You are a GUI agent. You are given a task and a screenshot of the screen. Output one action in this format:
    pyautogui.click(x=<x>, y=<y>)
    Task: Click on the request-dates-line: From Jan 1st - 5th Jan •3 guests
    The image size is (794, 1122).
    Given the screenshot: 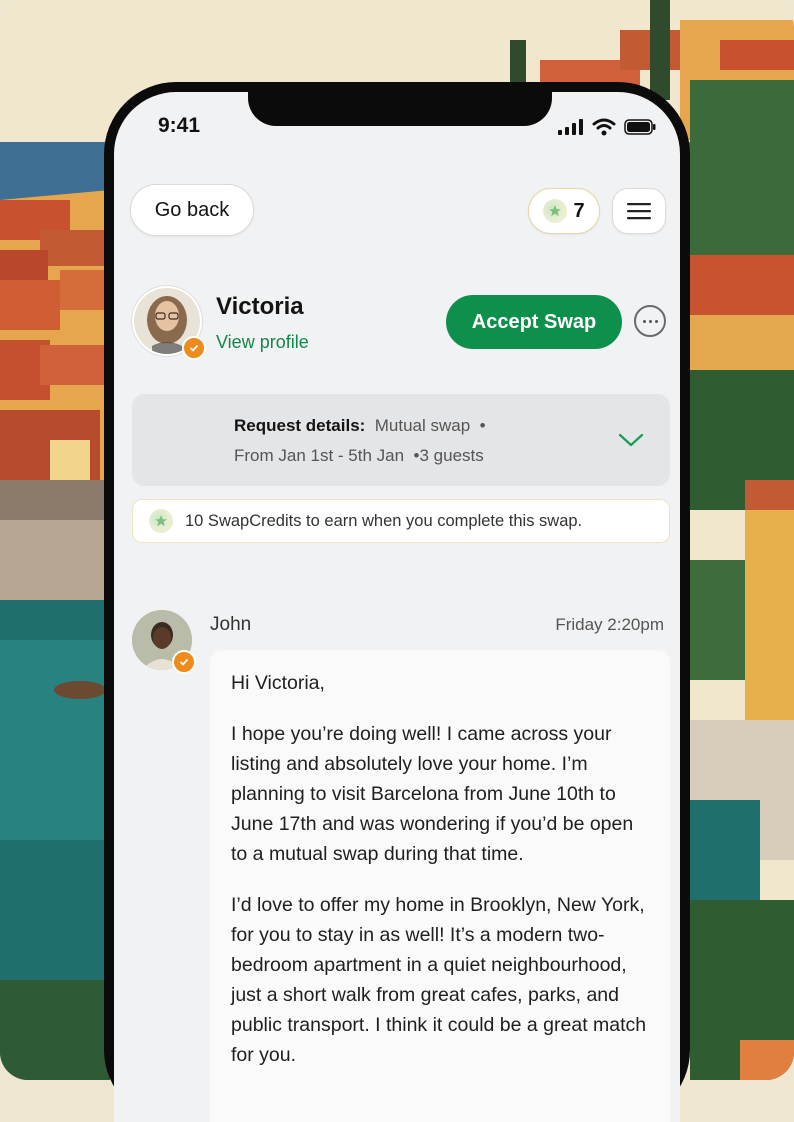 What is the action you would take?
    pyautogui.click(x=359, y=455)
    